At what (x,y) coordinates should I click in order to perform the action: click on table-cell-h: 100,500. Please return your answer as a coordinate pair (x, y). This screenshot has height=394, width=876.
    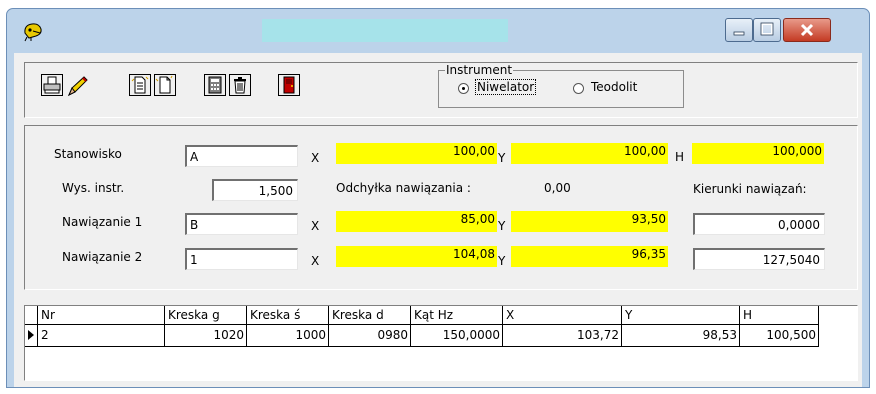
    Looking at the image, I should click on (779, 336).